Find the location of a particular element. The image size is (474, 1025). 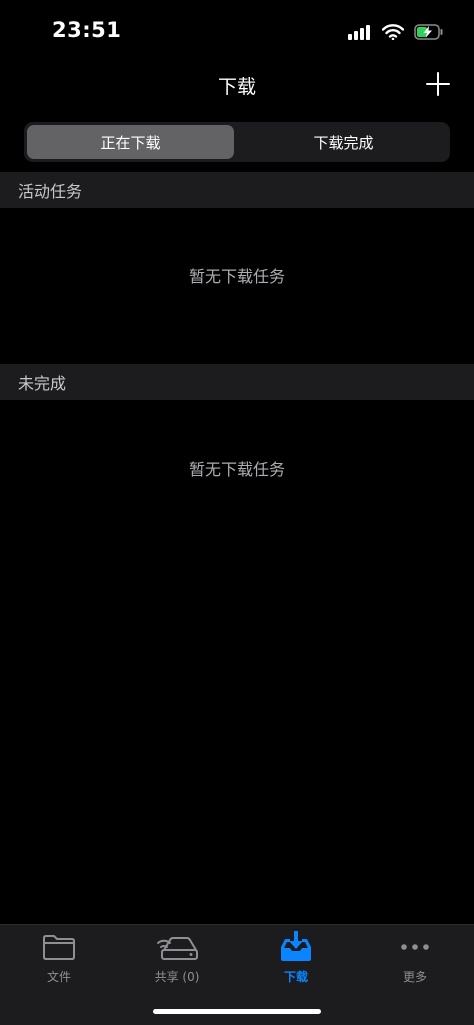

tab-more-label: 更多 is located at coordinates (414, 977).